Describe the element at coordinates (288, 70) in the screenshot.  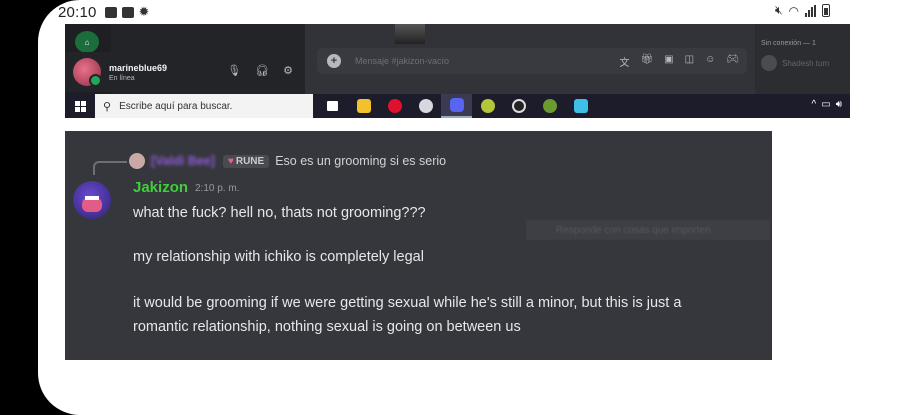
I see `gear-icon: ⚙` at that location.